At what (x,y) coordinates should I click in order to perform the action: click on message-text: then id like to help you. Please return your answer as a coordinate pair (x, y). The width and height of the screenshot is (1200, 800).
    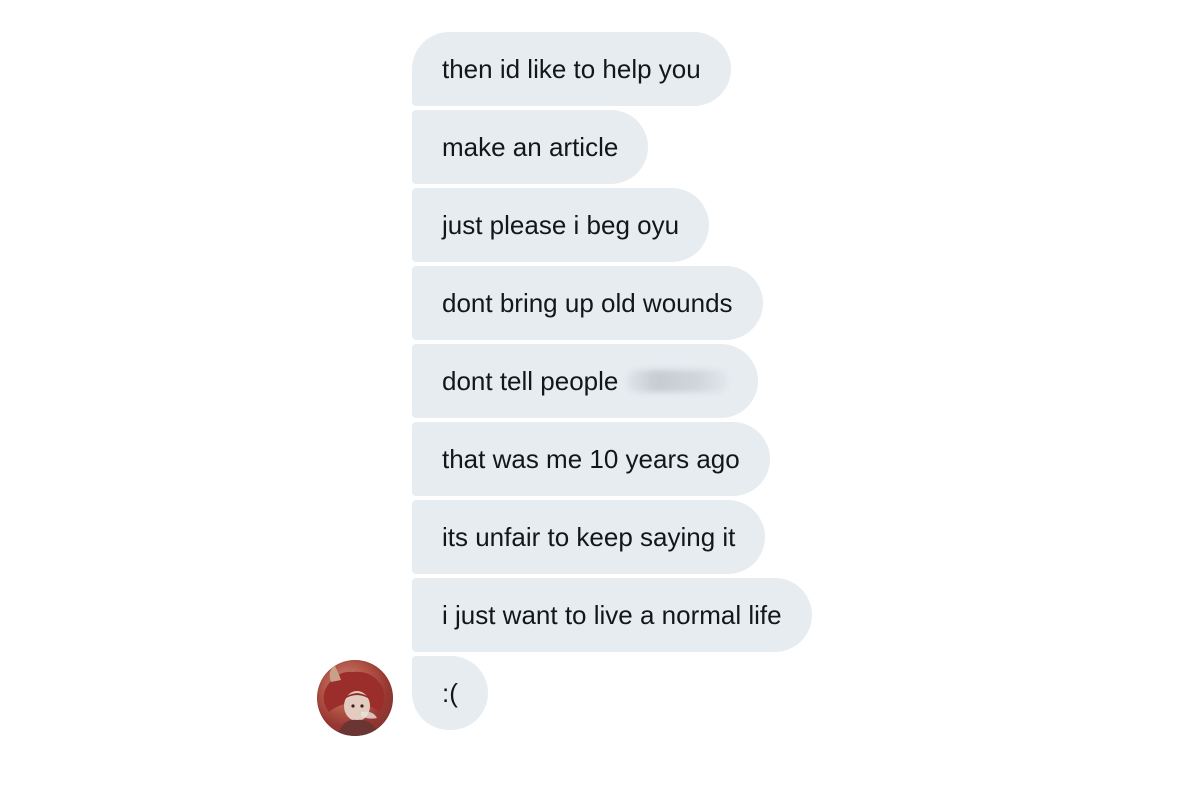
    Looking at the image, I should click on (571, 69).